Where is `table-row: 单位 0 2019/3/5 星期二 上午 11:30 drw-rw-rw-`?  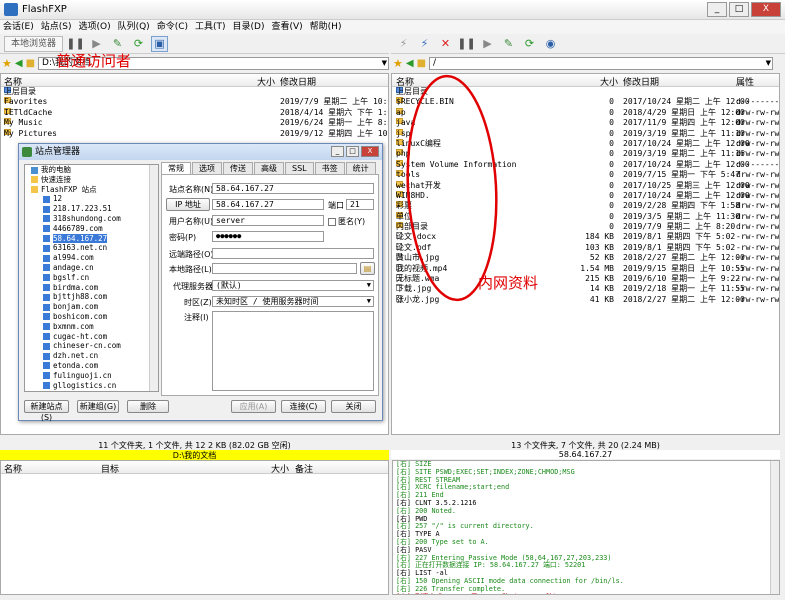 table-row: 单位 0 2019/3/5 星期二 上午 11:30 drw-rw-rw- is located at coordinates (585, 216).